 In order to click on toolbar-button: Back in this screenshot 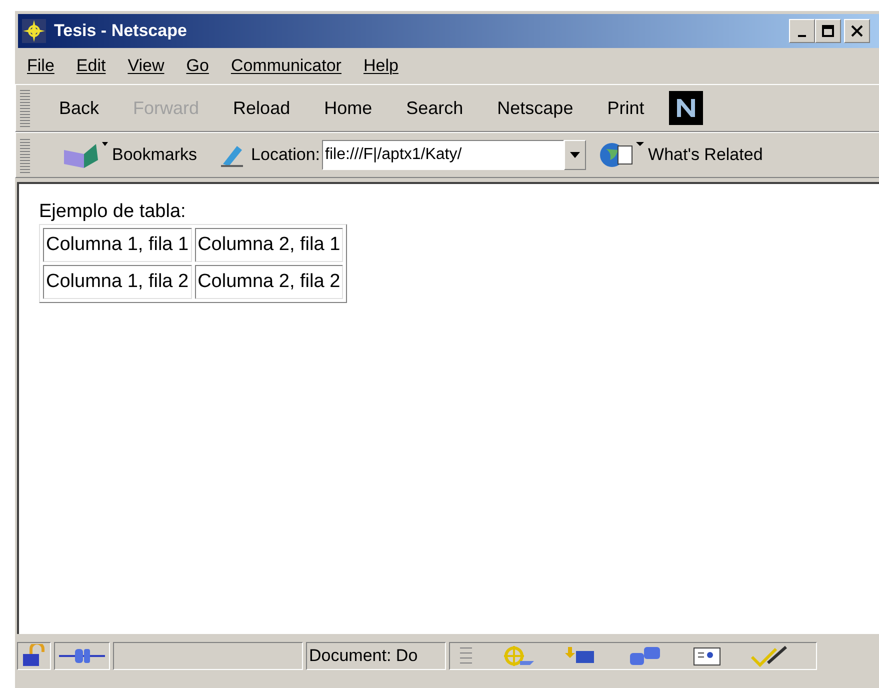, I will do `click(79, 108)`.